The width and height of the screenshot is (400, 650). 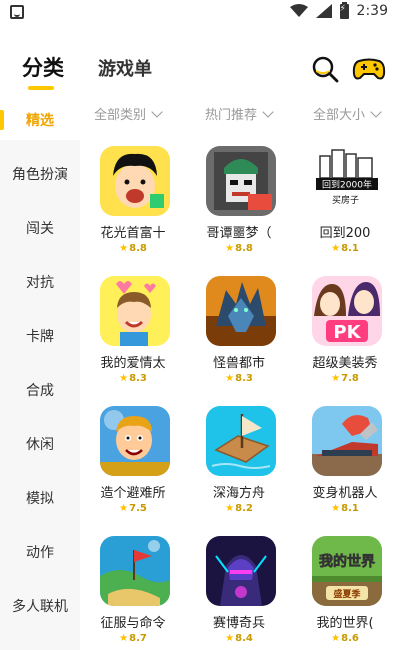 I want to click on tab-category: 分类, so click(x=43, y=67).